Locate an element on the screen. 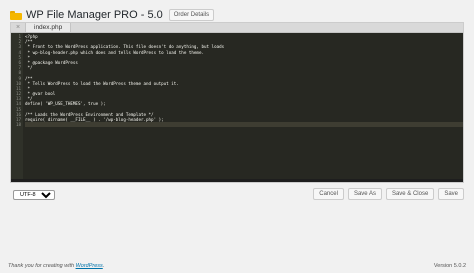  folder-icon is located at coordinates (16, 15).